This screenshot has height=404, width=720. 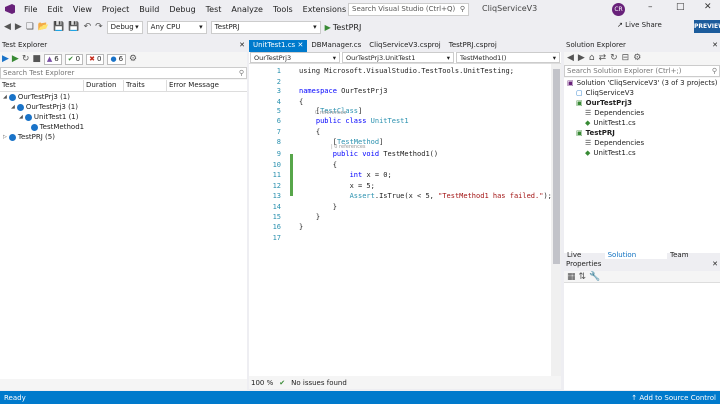 I want to click on wrench-icon: ⚙, so click(x=637, y=58).